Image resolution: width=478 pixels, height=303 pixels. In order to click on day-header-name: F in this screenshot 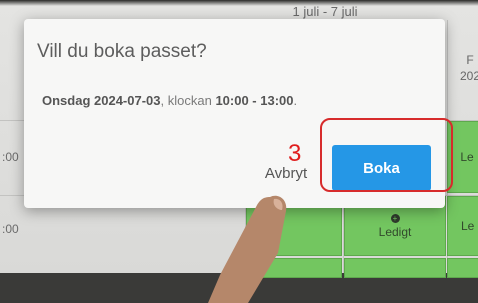, I will do `click(470, 60)`.